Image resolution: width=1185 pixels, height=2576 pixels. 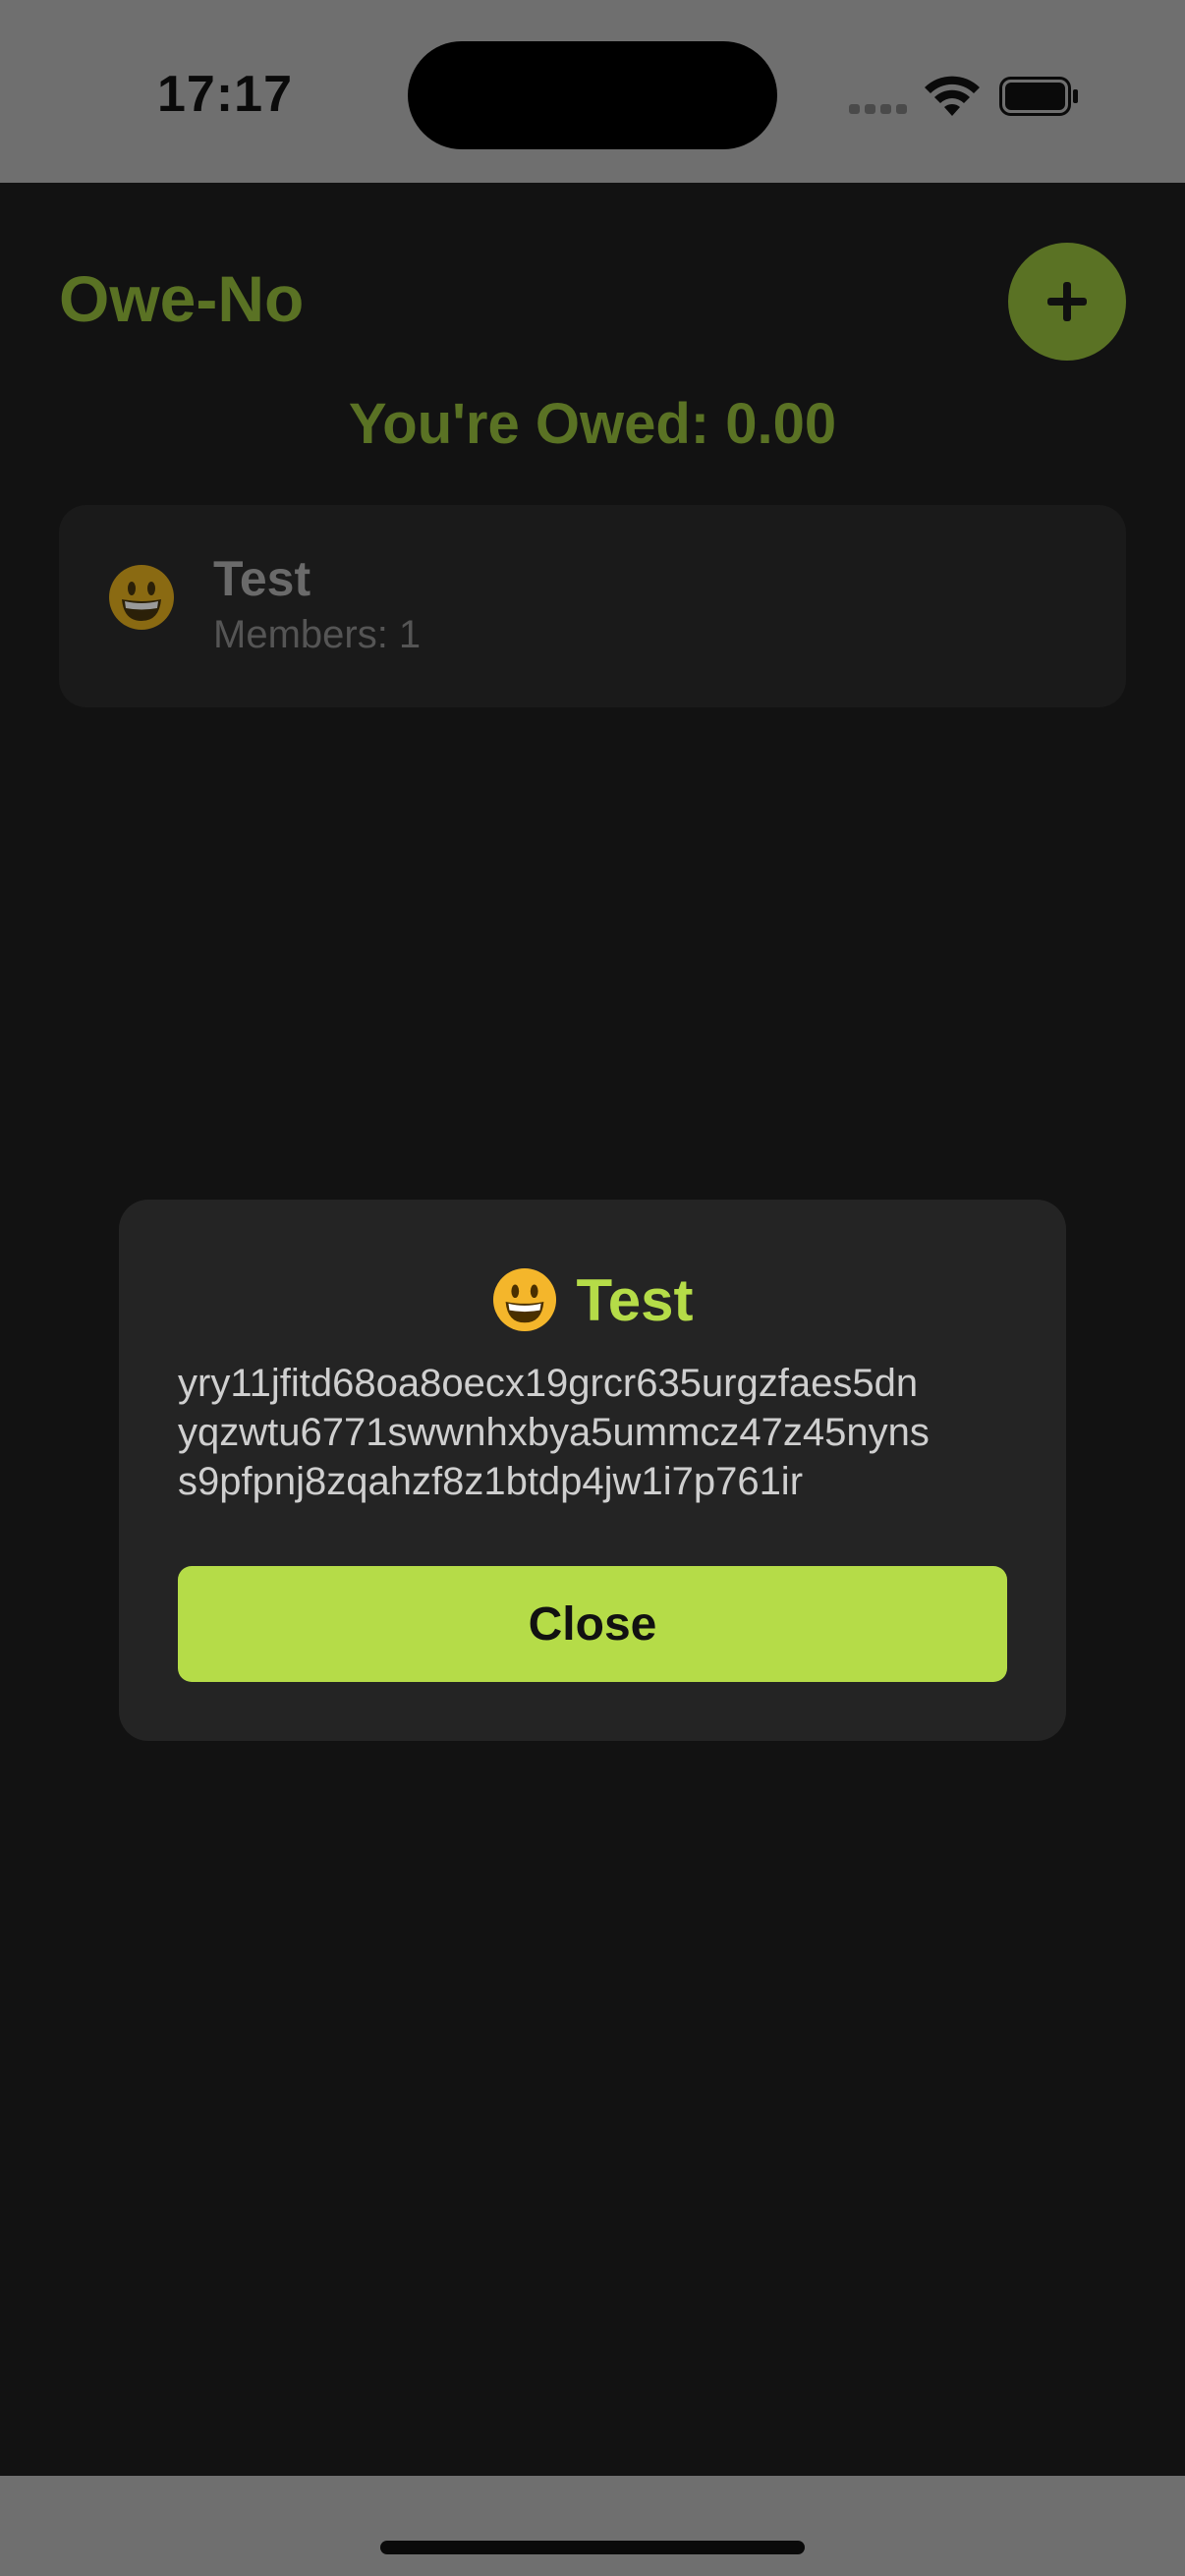 I want to click on add-group-button, so click(x=1067, y=302).